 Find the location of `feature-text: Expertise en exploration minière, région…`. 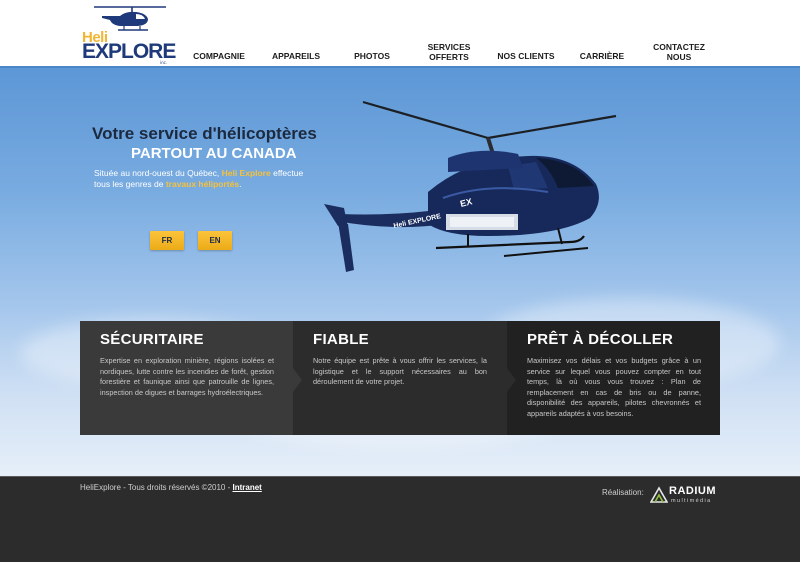

feature-text: Expertise en exploration minière, région… is located at coordinates (187, 376).